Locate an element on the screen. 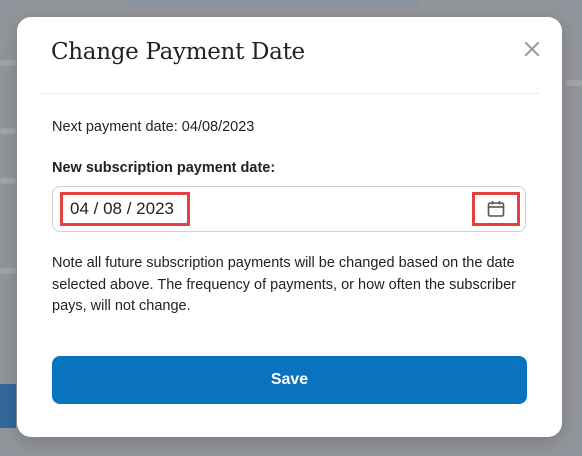  next-payment-value: 04/08/2023 is located at coordinates (218, 127).